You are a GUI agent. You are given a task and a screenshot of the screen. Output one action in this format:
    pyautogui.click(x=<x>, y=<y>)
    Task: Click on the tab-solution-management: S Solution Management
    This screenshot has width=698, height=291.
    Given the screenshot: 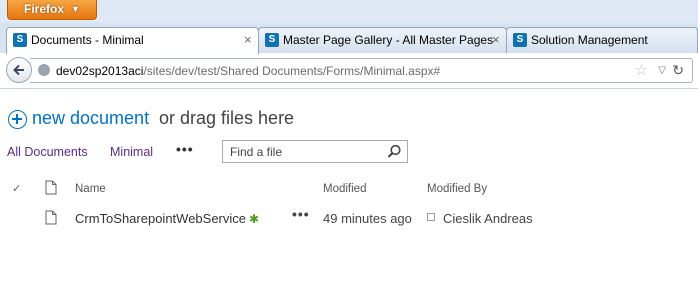 What is the action you would take?
    pyautogui.click(x=602, y=40)
    